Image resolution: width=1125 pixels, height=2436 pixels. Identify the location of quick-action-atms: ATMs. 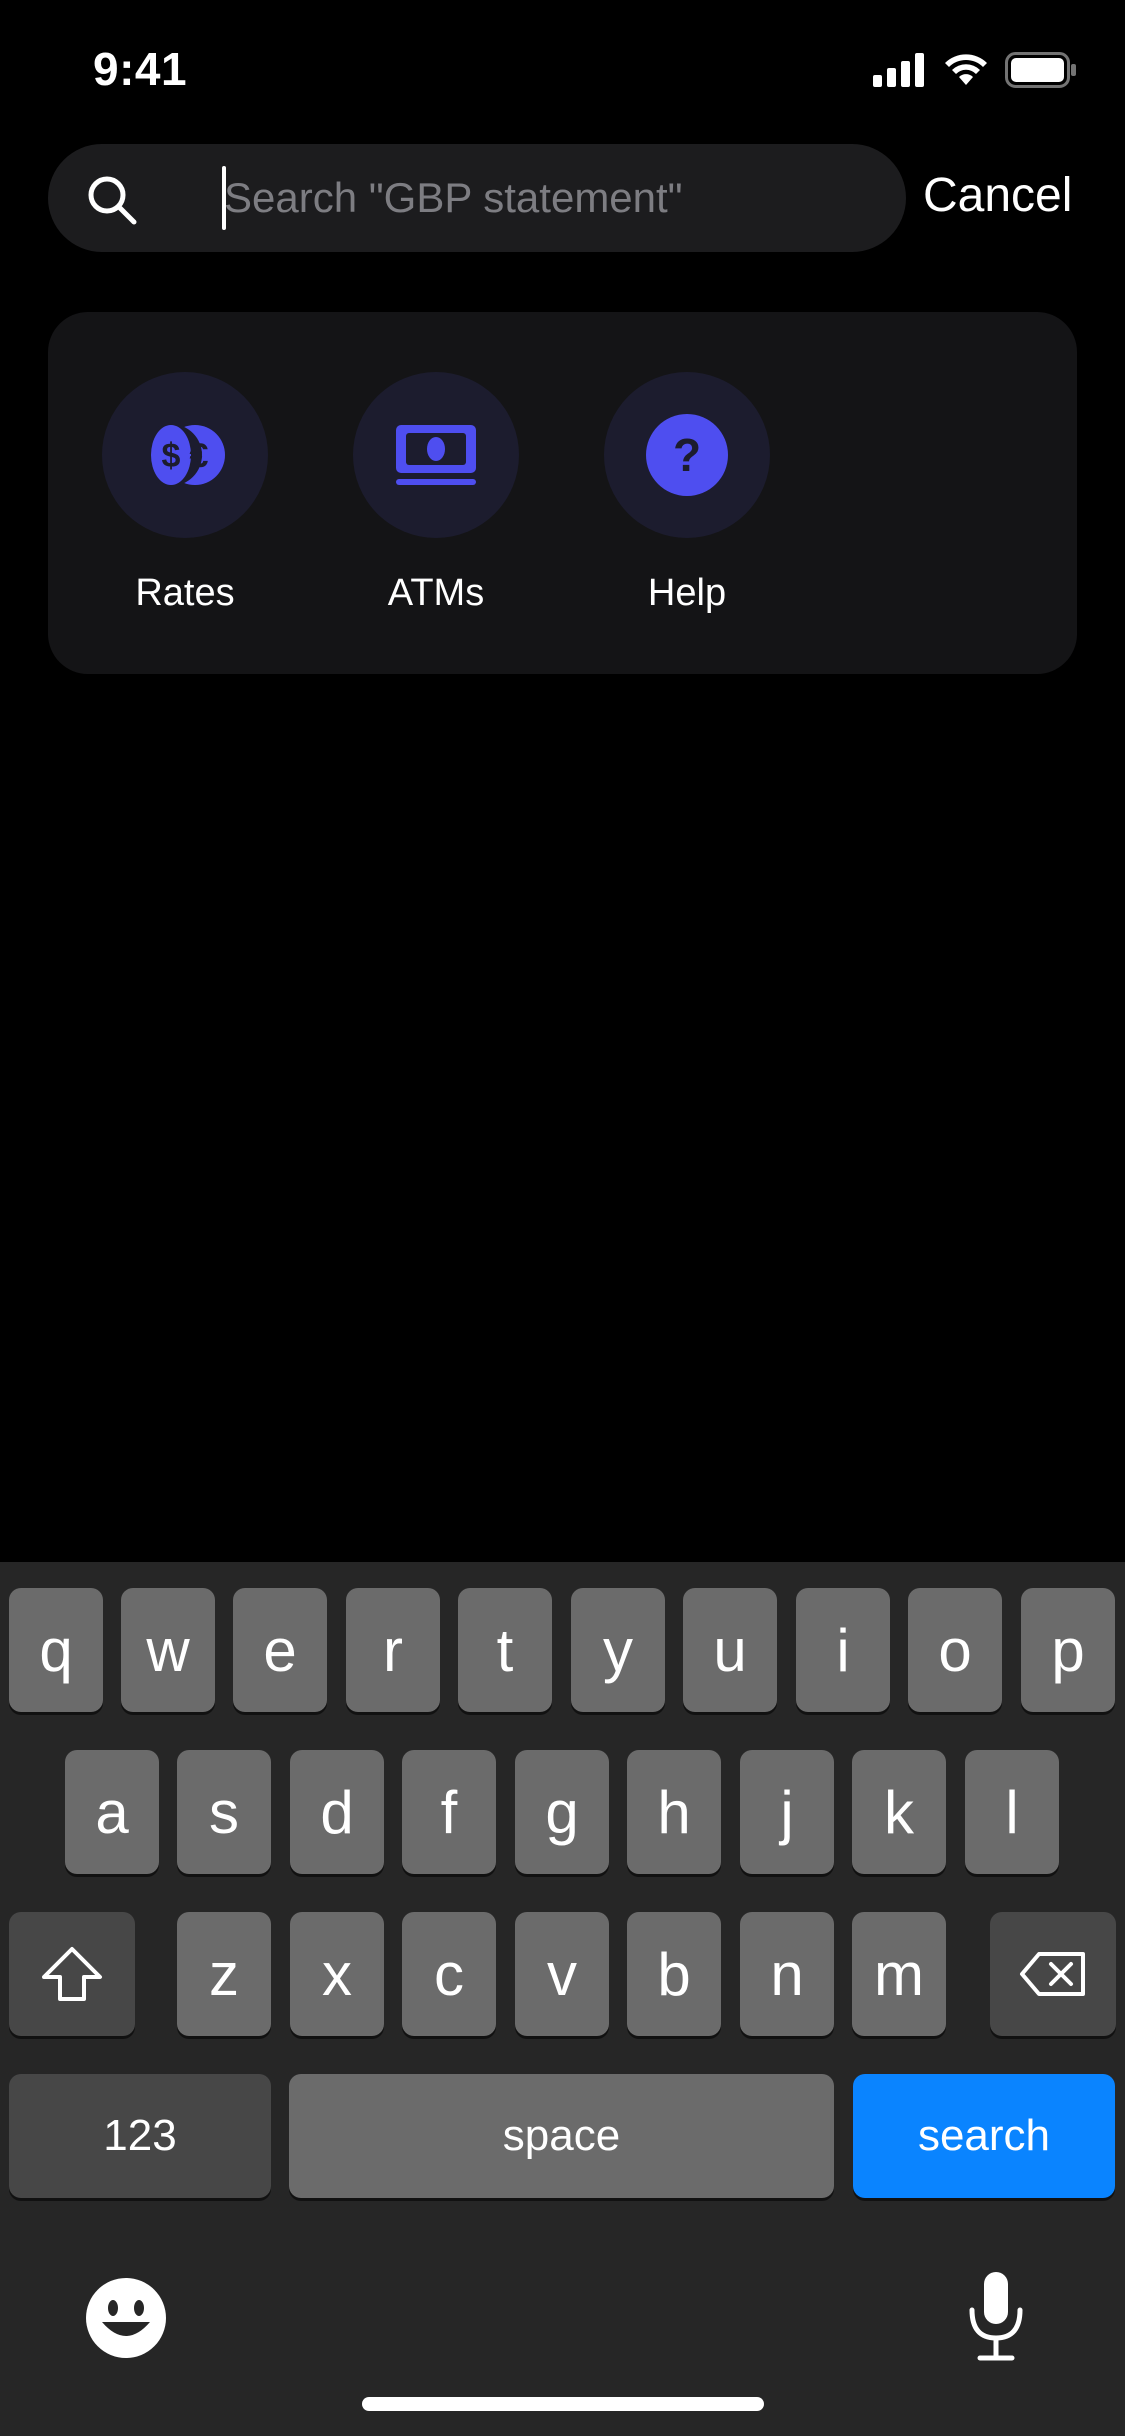
(436, 493).